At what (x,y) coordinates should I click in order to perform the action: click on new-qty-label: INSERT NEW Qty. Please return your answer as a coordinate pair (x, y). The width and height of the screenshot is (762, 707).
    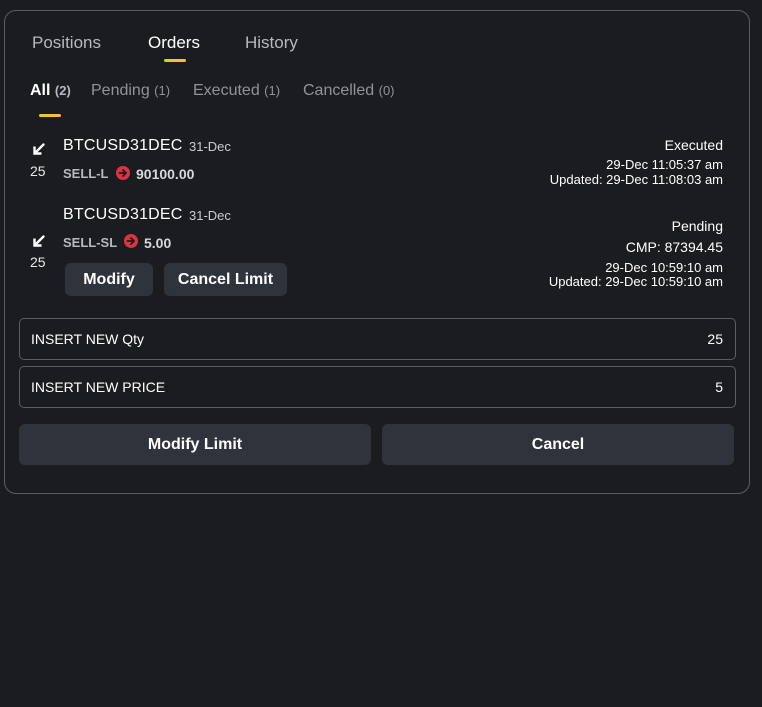
    Looking at the image, I should click on (88, 339).